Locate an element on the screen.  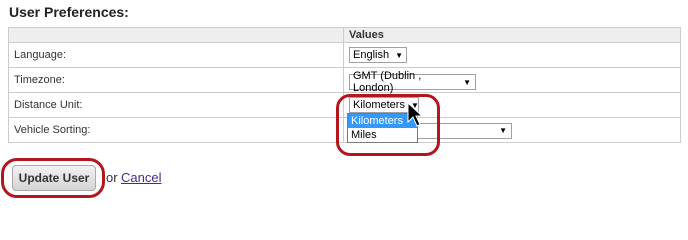
column-header-setting is located at coordinates (176, 35).